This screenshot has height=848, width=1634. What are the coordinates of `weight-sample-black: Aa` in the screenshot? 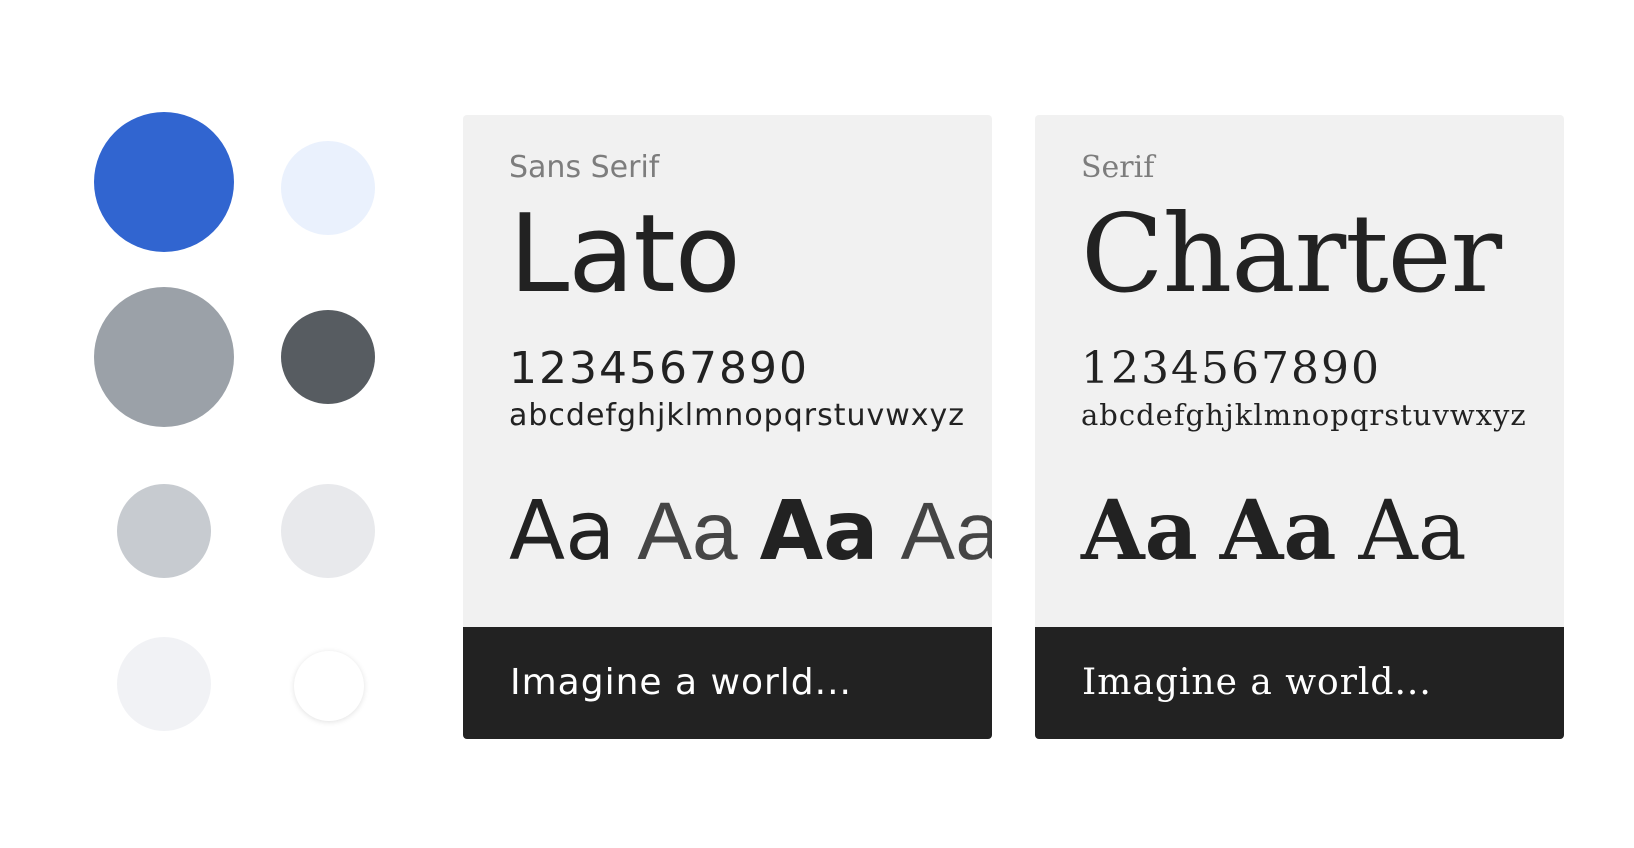 It's located at (1139, 531).